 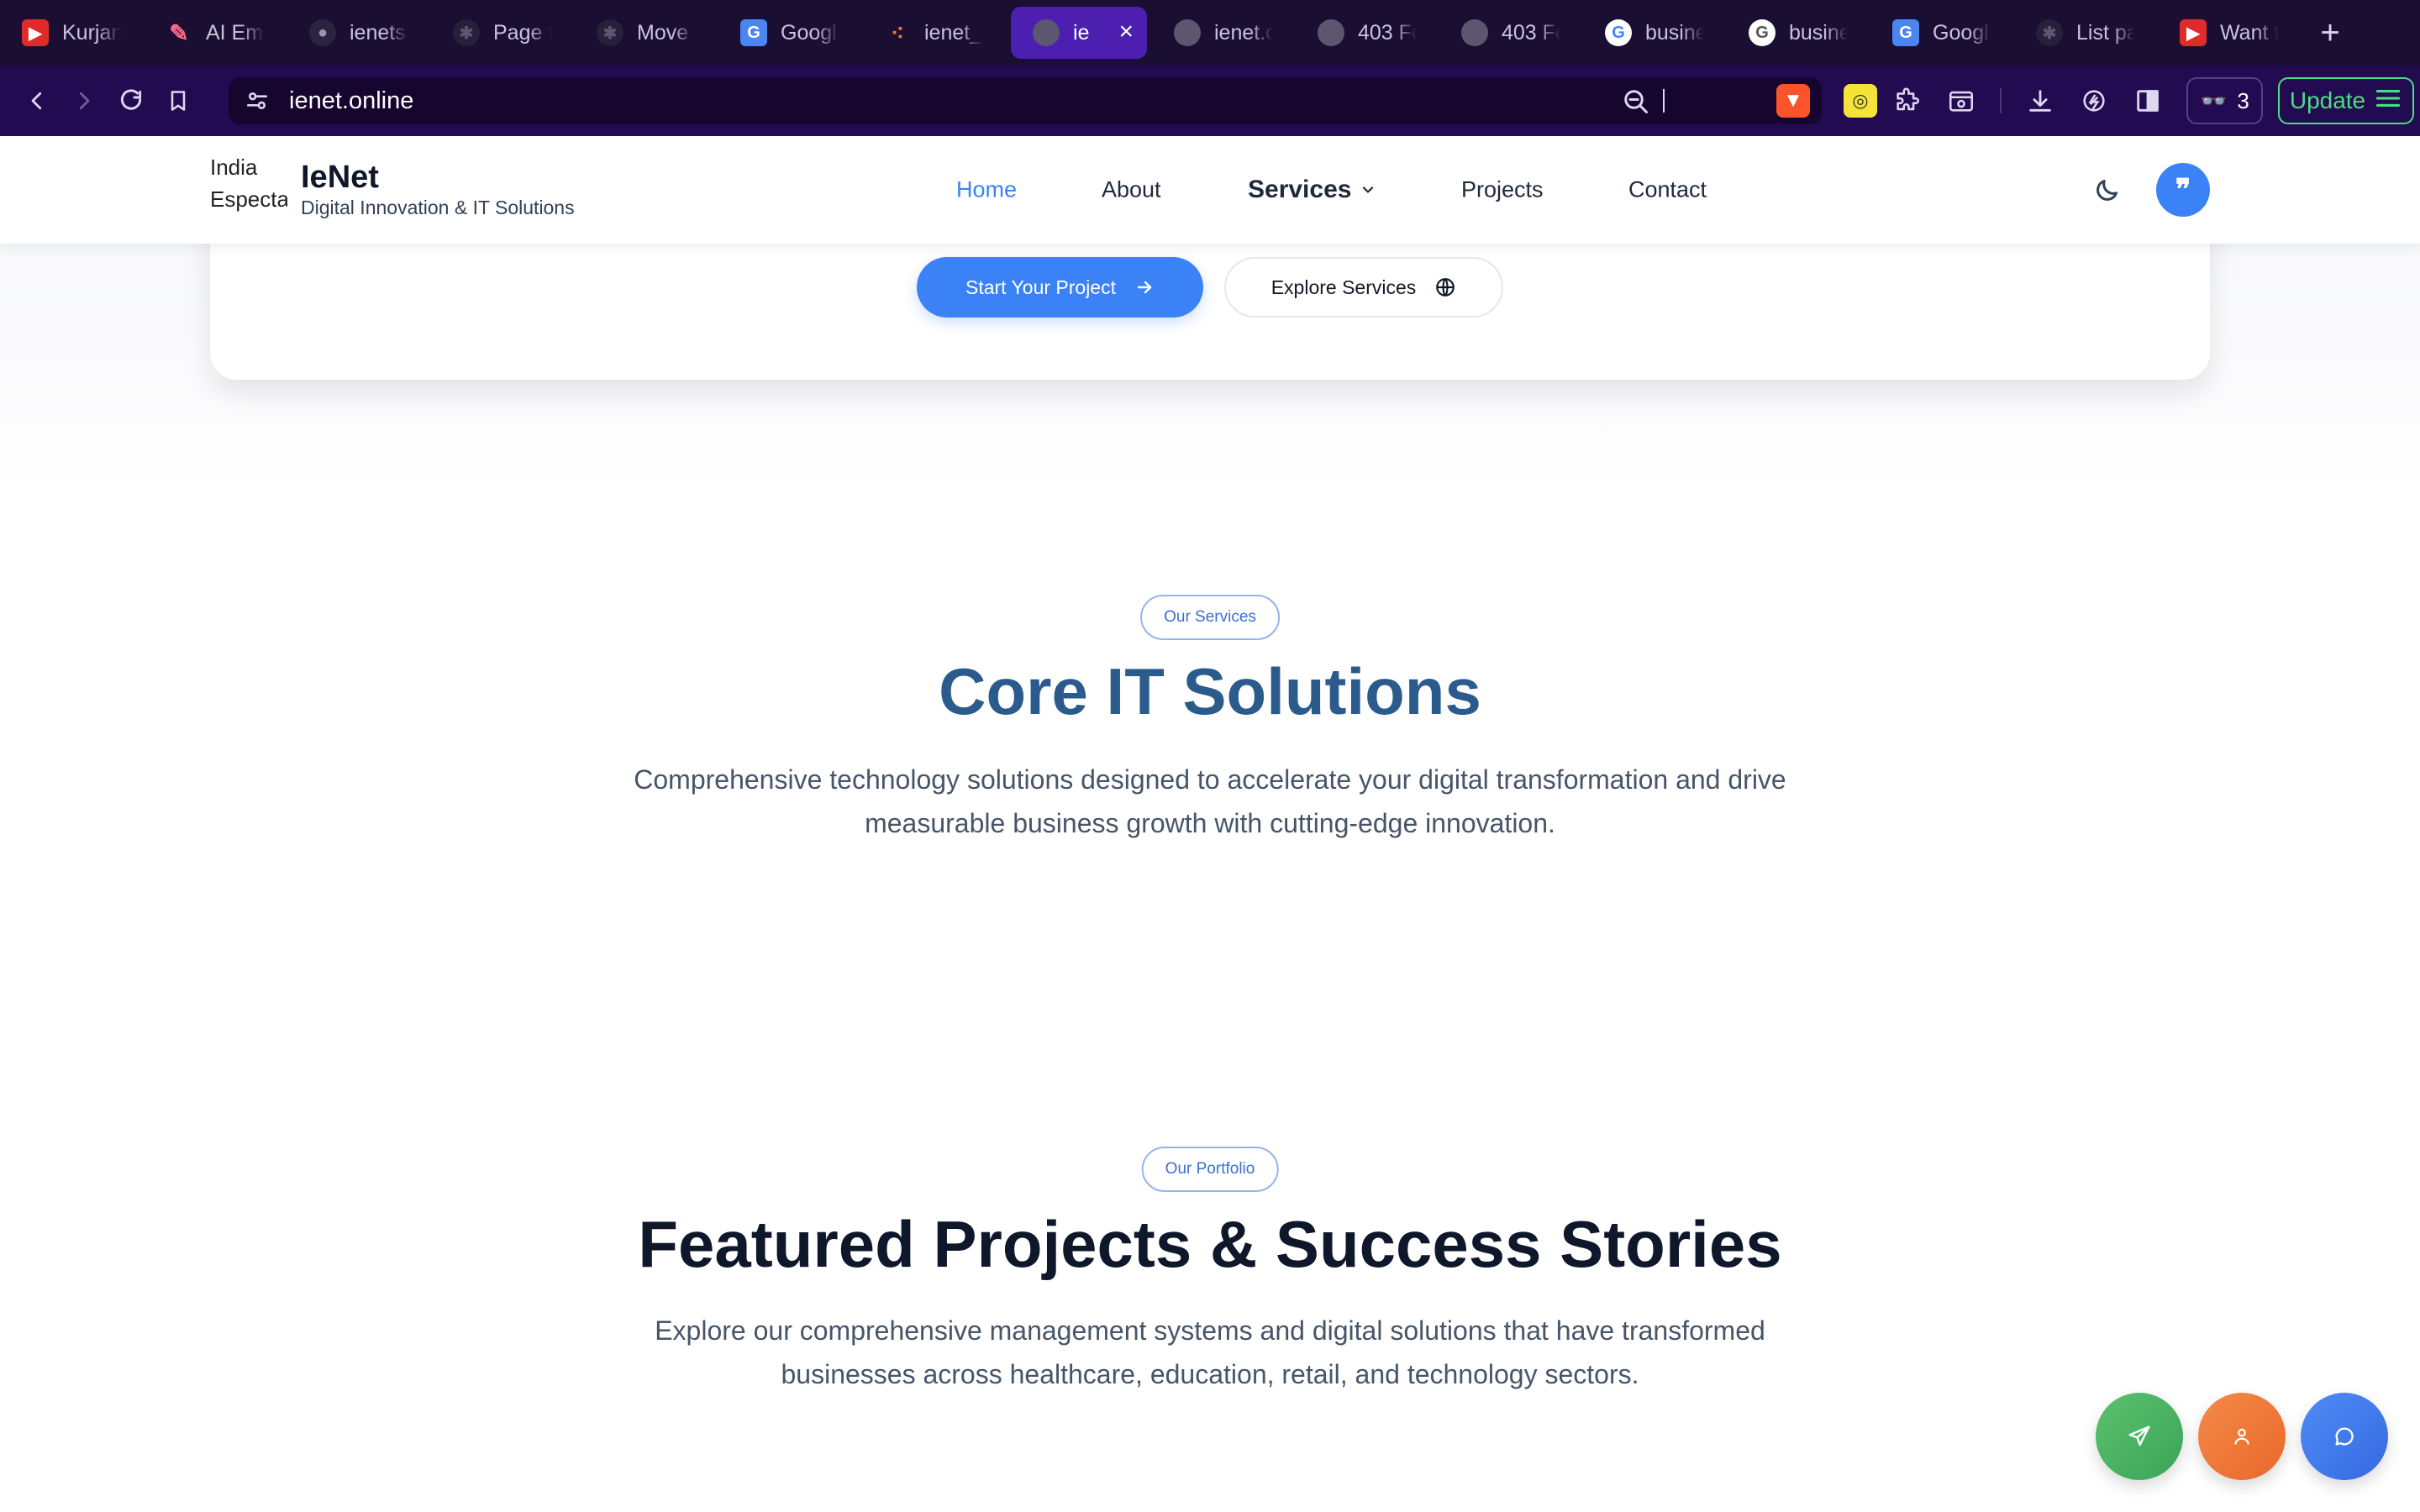 I want to click on google-icon: G, so click(x=1619, y=32).